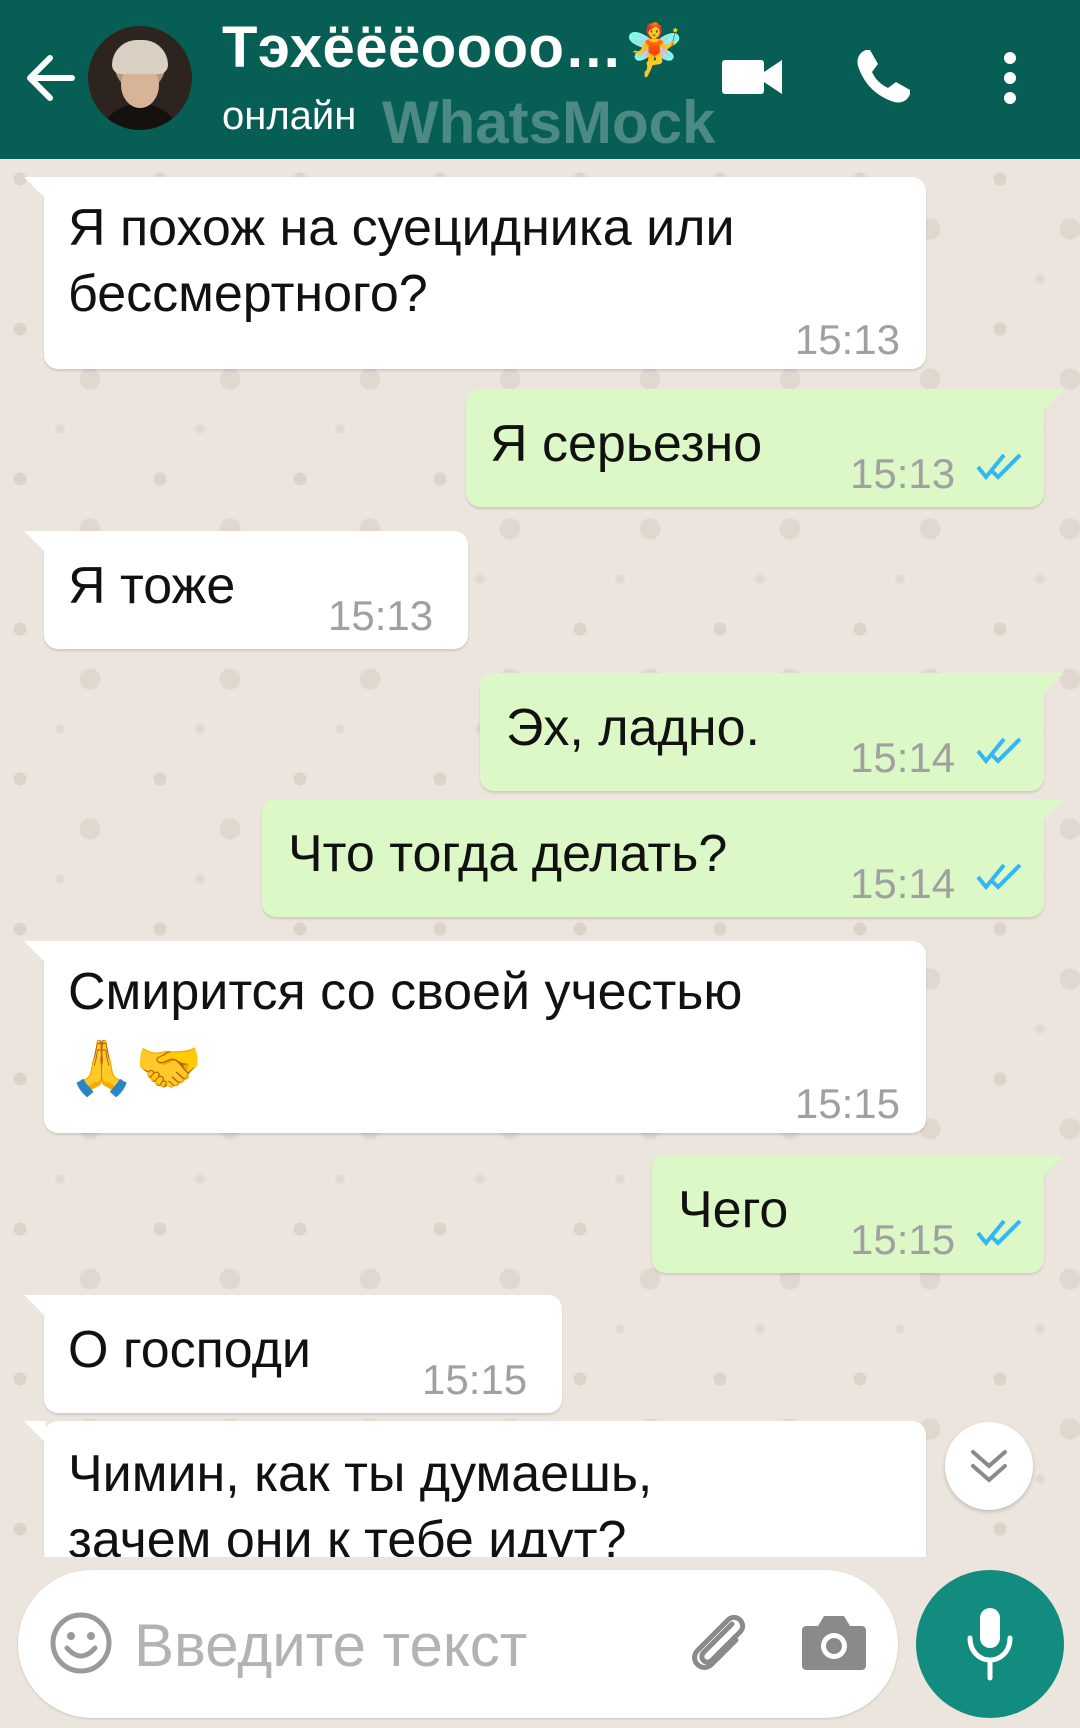 The width and height of the screenshot is (1080, 1728). What do you see at coordinates (1010, 78) in the screenshot?
I see `more-vertical-icon` at bounding box center [1010, 78].